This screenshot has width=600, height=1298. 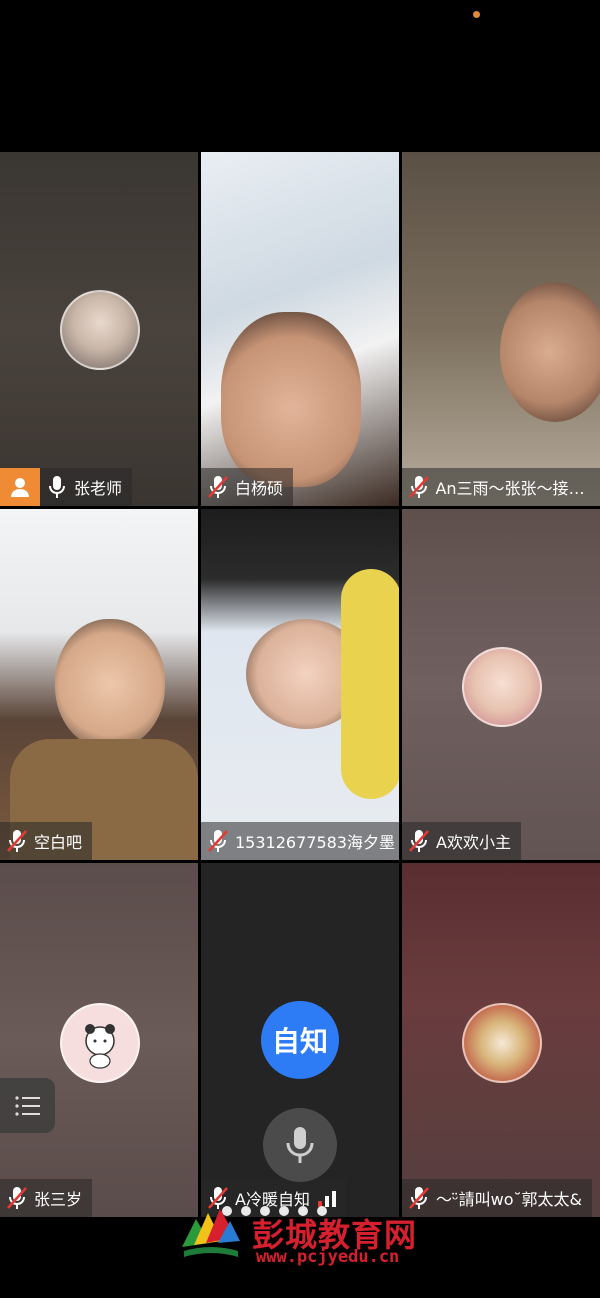 I want to click on participant-name: 白杨硕, so click(x=259, y=488).